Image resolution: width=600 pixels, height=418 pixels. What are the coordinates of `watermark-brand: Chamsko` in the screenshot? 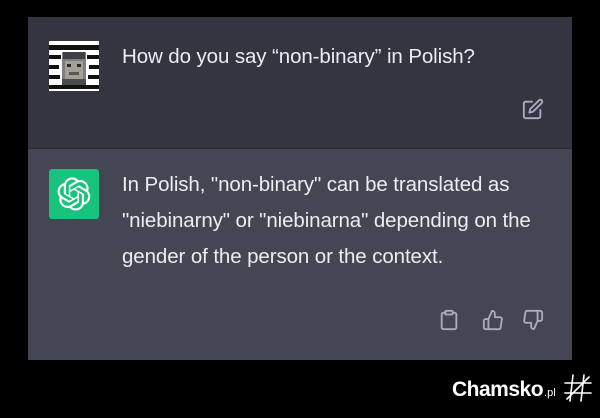 It's located at (498, 389).